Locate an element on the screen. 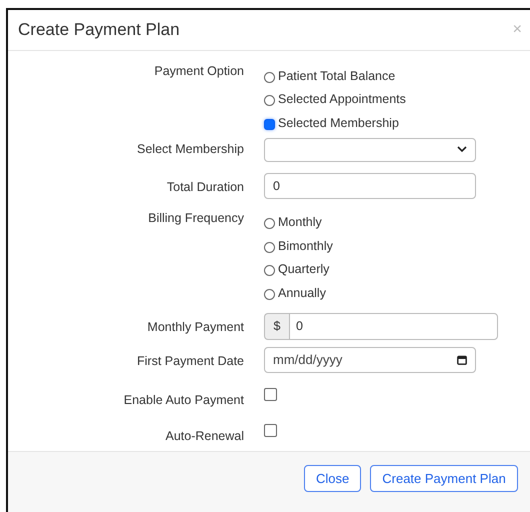 The width and height of the screenshot is (530, 512). calendar-icon is located at coordinates (462, 359).